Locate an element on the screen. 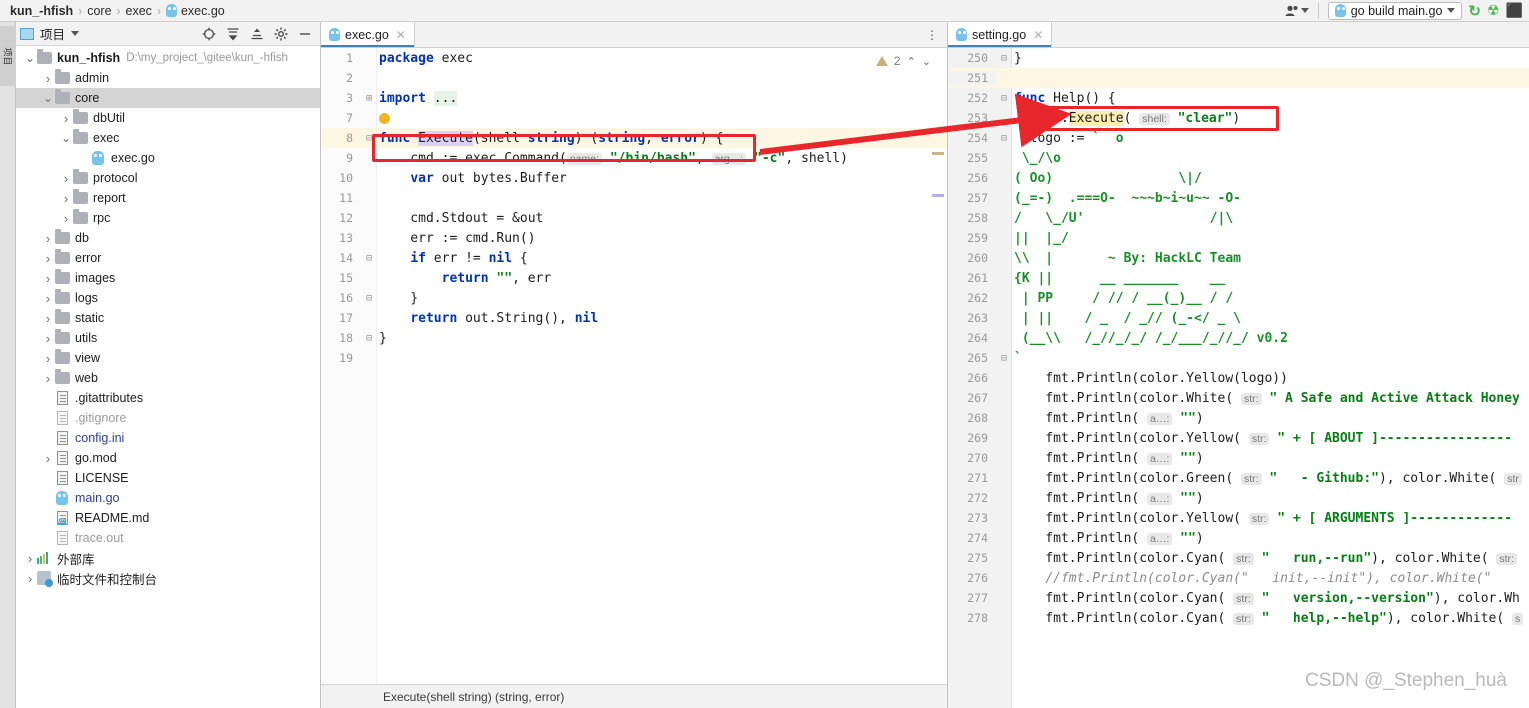  tab-setting-go: setting.go ✕ is located at coordinates (1000, 34).